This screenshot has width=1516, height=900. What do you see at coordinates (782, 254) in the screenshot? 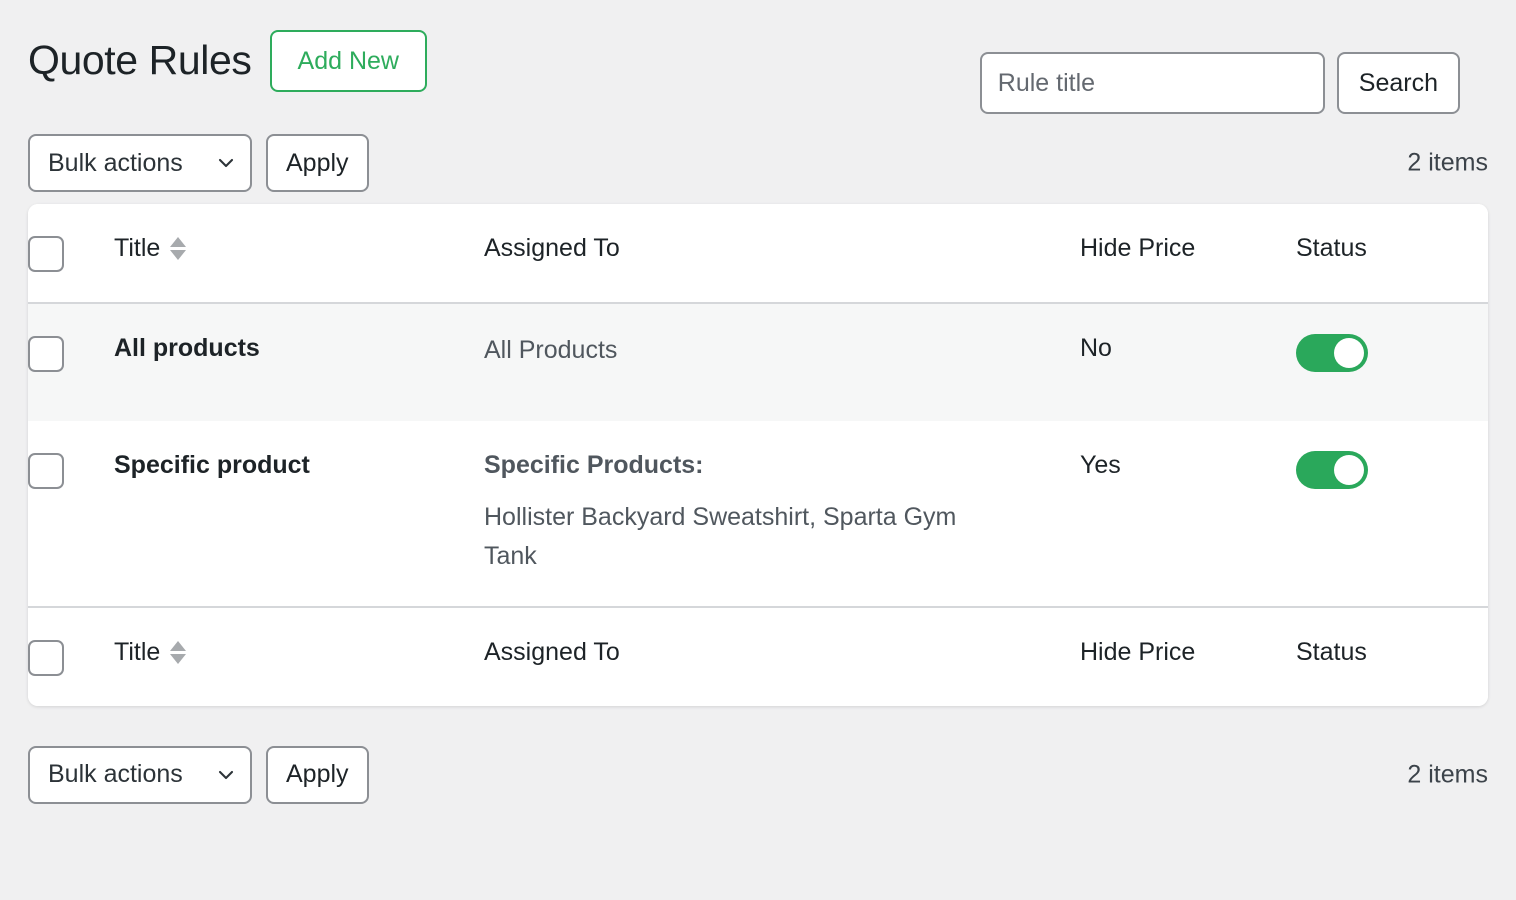
I see `column-header-assigned-to: Assigned To` at bounding box center [782, 254].